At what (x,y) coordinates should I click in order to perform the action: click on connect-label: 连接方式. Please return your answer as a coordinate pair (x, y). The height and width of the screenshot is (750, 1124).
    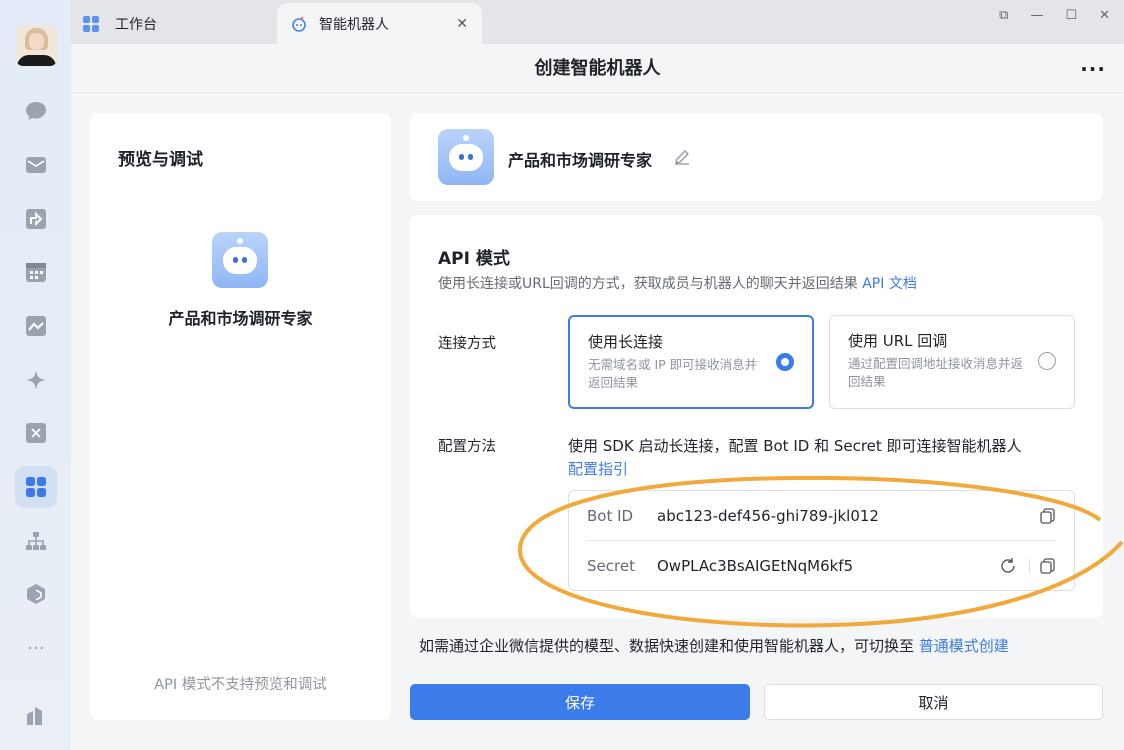
    Looking at the image, I should click on (467, 344).